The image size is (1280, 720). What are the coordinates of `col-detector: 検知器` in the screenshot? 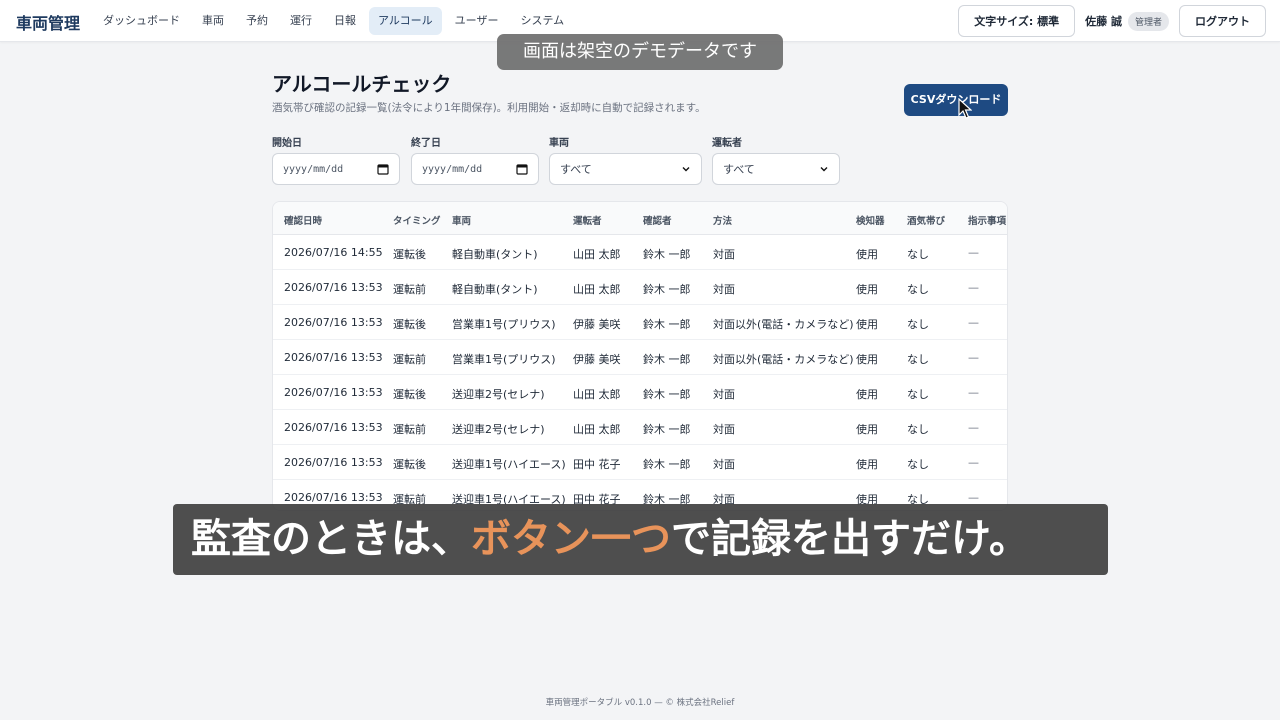 It's located at (870, 220).